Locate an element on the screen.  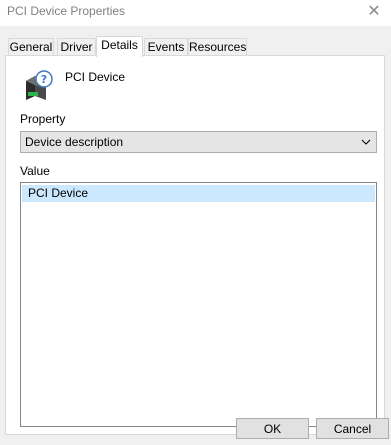
property-selected-value: Device description is located at coordinates (74, 142).